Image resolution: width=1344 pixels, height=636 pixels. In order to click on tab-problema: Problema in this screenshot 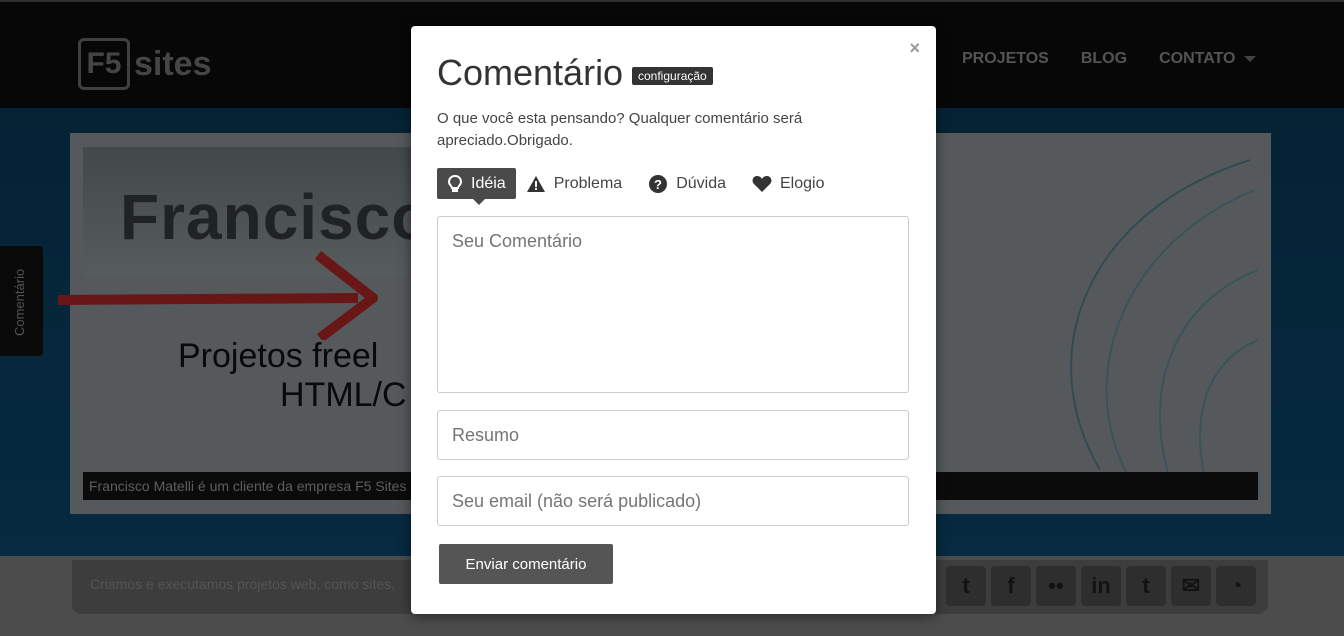, I will do `click(574, 183)`.